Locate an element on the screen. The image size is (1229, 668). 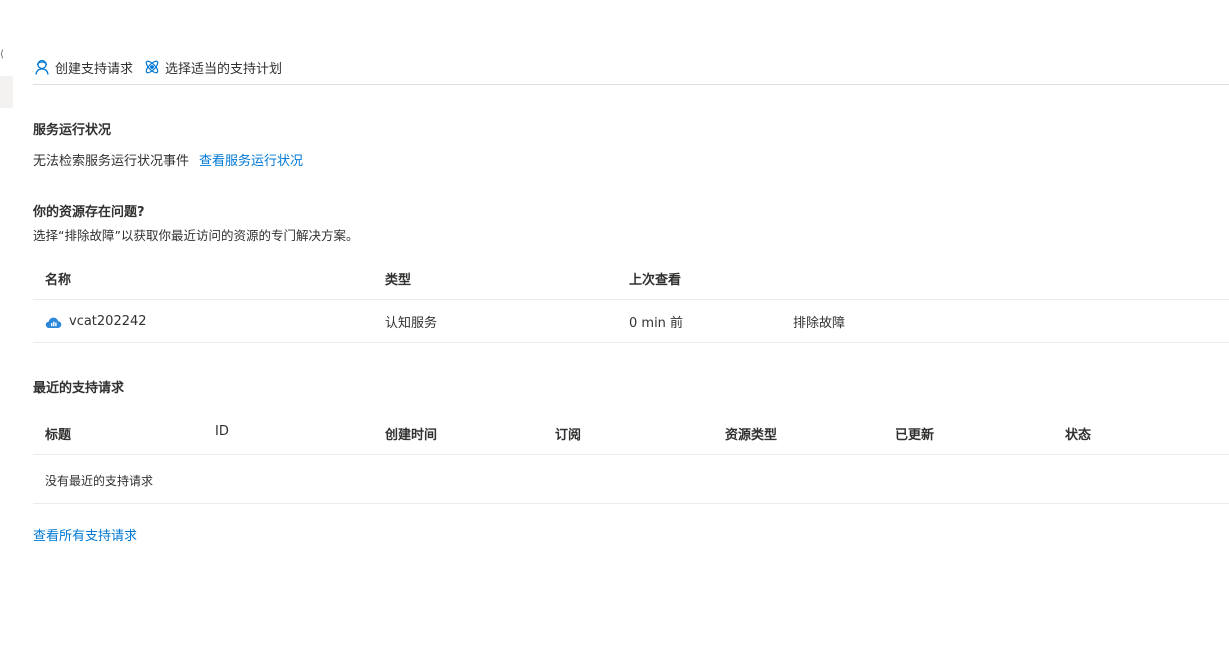
left-edge-glyph: ⟨ is located at coordinates (2, 54).